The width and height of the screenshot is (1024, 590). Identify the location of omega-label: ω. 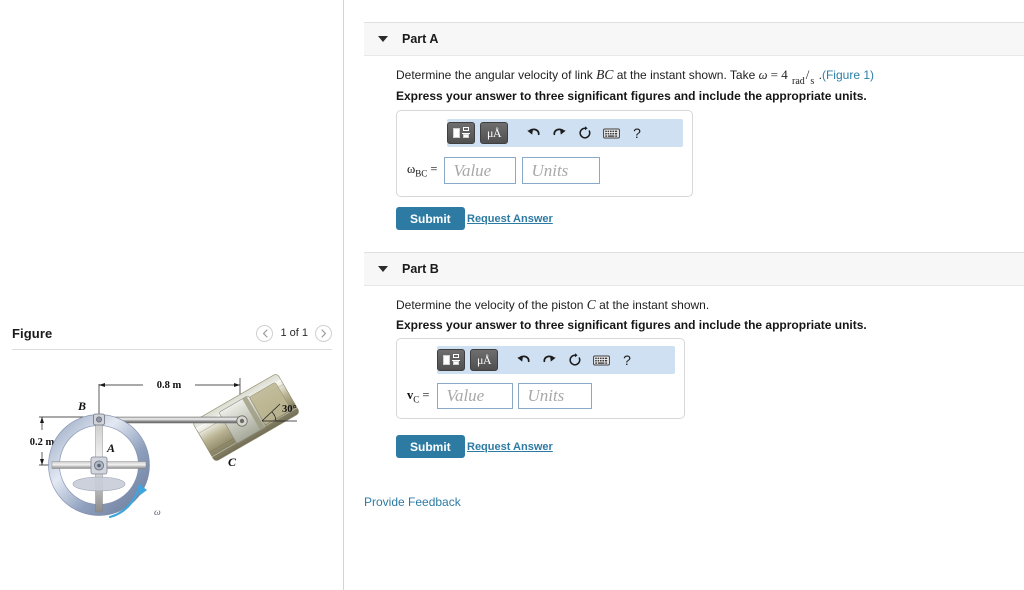
(157, 513).